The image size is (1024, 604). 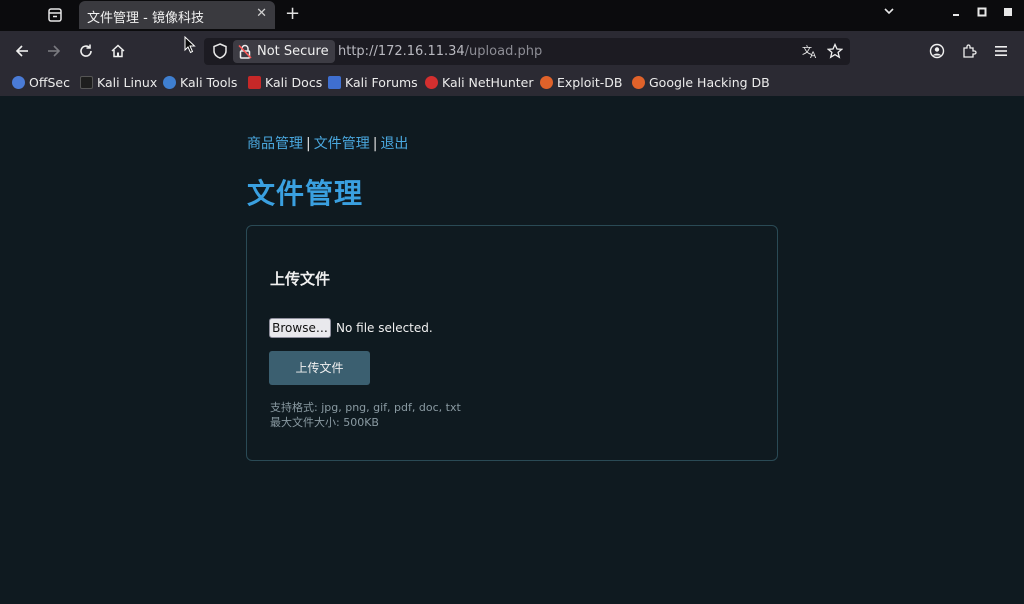 What do you see at coordinates (22, 51) in the screenshot?
I see `back-icon` at bounding box center [22, 51].